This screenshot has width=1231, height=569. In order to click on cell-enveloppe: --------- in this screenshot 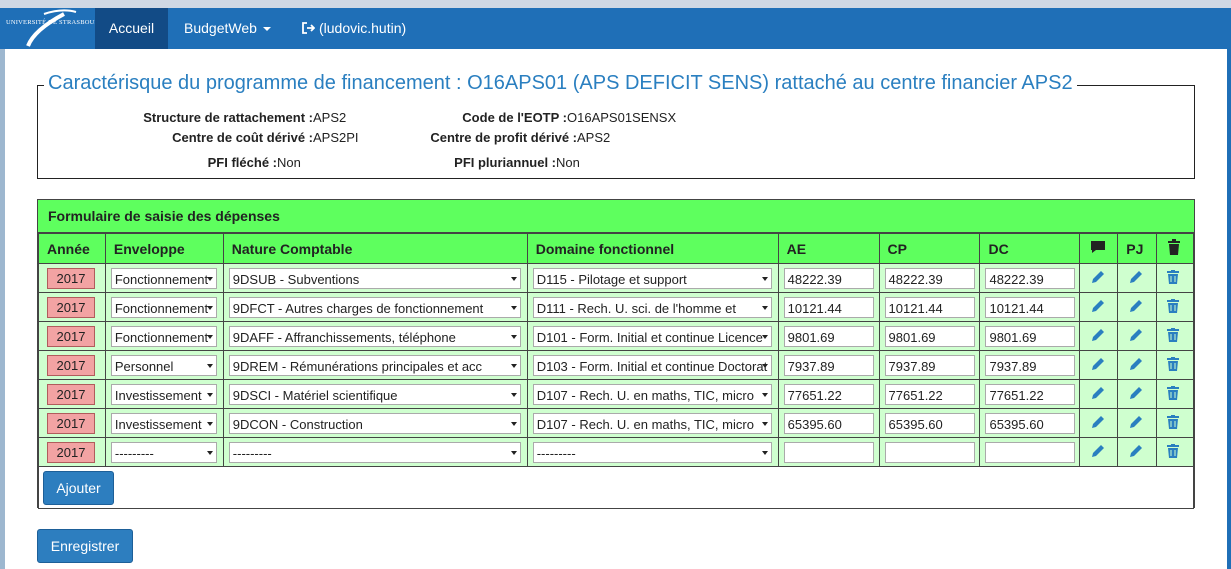, I will do `click(164, 452)`.